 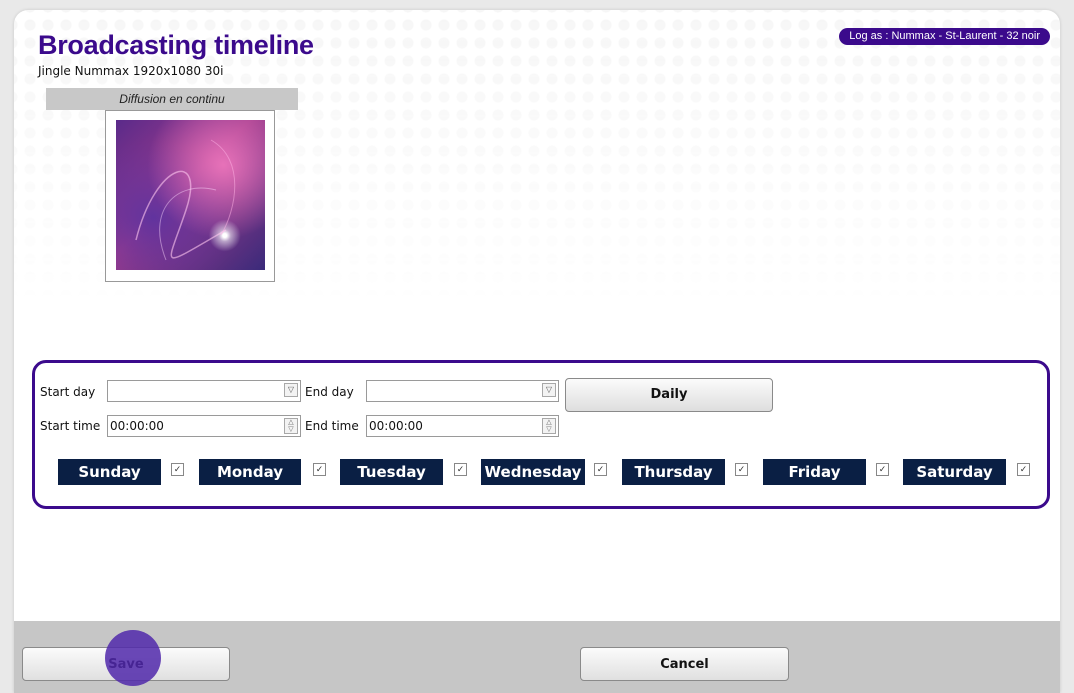 I want to click on login-badge: Log as : Nummax - St-Laurent - 32 noir, so click(x=944, y=36).